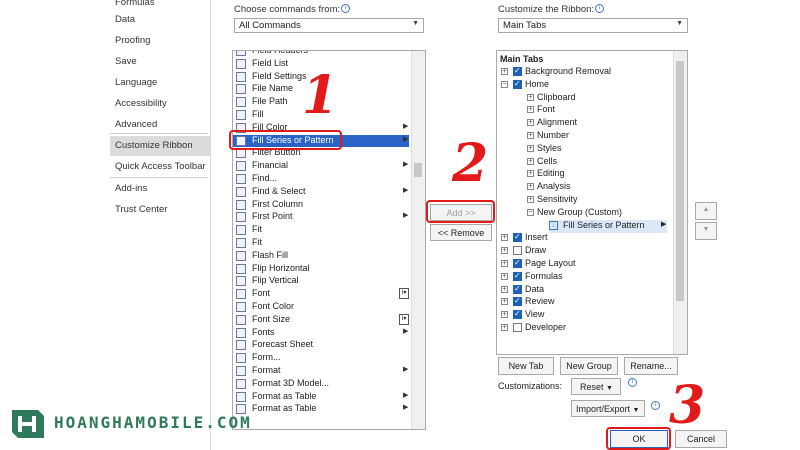  Describe the element at coordinates (126, 61) in the screenshot. I see `nav-item-save: Save` at that location.